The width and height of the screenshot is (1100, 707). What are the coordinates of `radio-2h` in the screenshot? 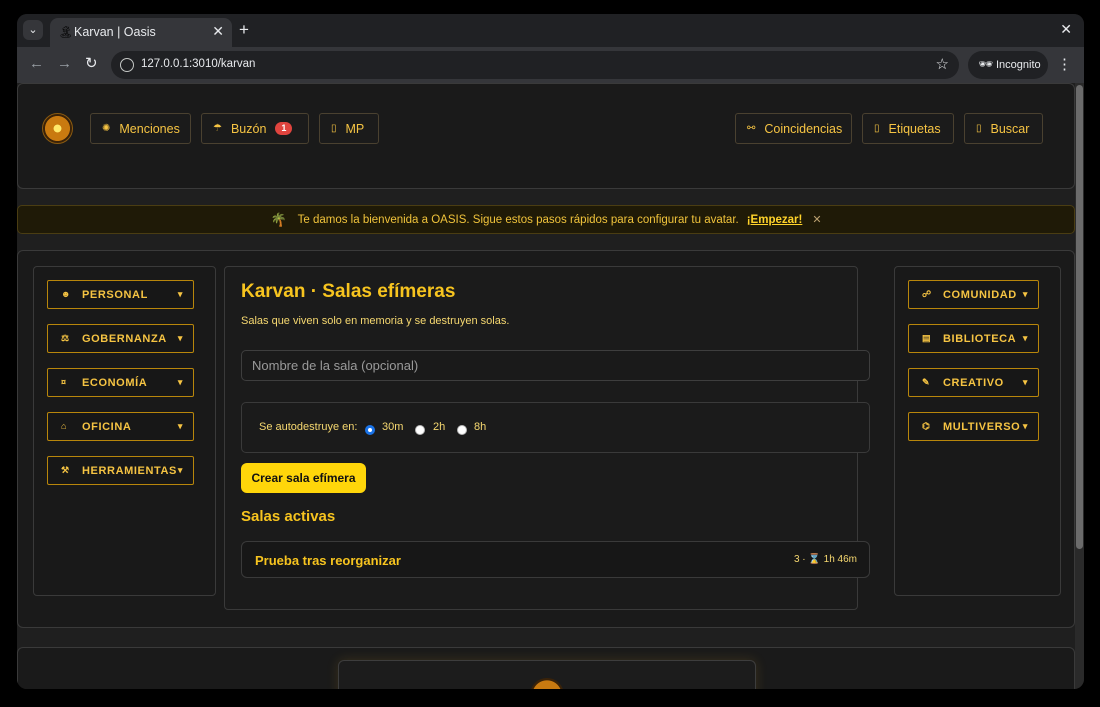 It's located at (420, 430).